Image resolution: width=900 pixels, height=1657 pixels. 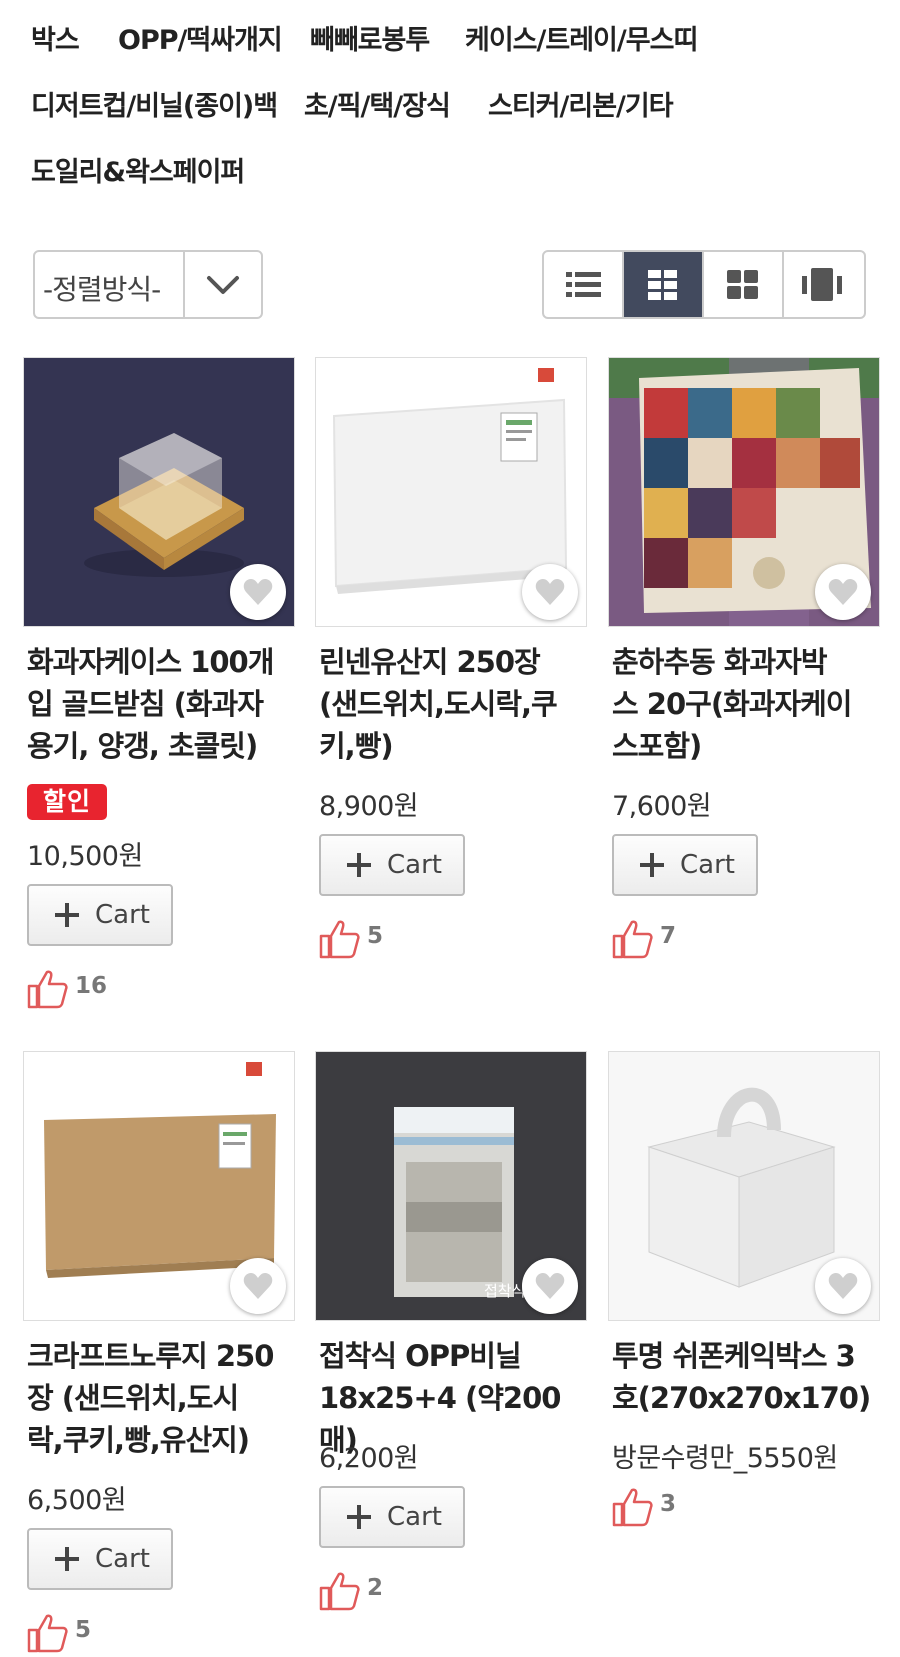 I want to click on product-title: 투명 쉬폰케익박스 3 호(270x270x170), so click(x=748, y=1377).